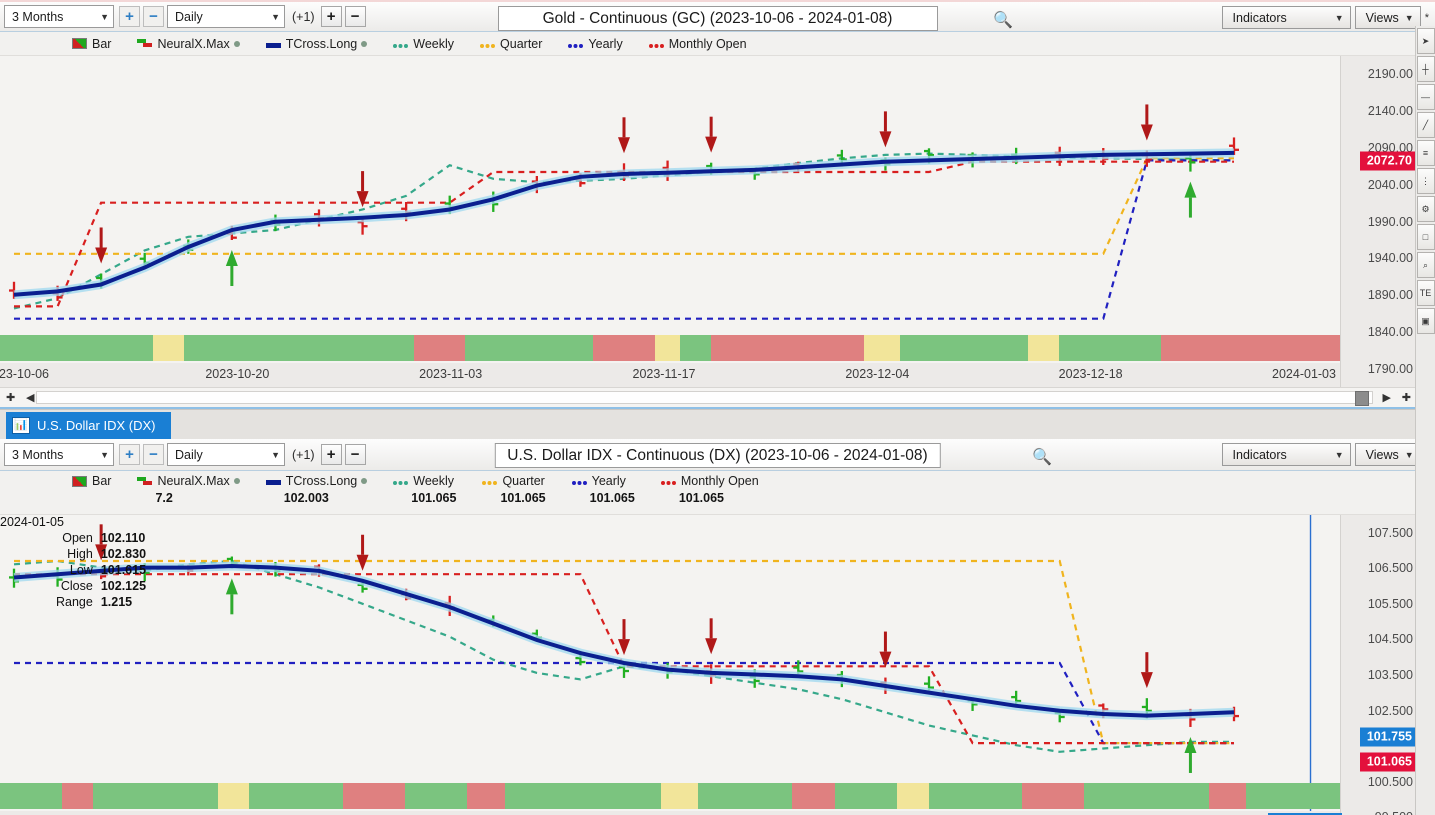  What do you see at coordinates (1425, 420) in the screenshot?
I see `drawing-tools-rail: ➤ ┼ — ╱ ≡ ⋮ ⚙ □ ⌕ TE ▣` at bounding box center [1425, 420].